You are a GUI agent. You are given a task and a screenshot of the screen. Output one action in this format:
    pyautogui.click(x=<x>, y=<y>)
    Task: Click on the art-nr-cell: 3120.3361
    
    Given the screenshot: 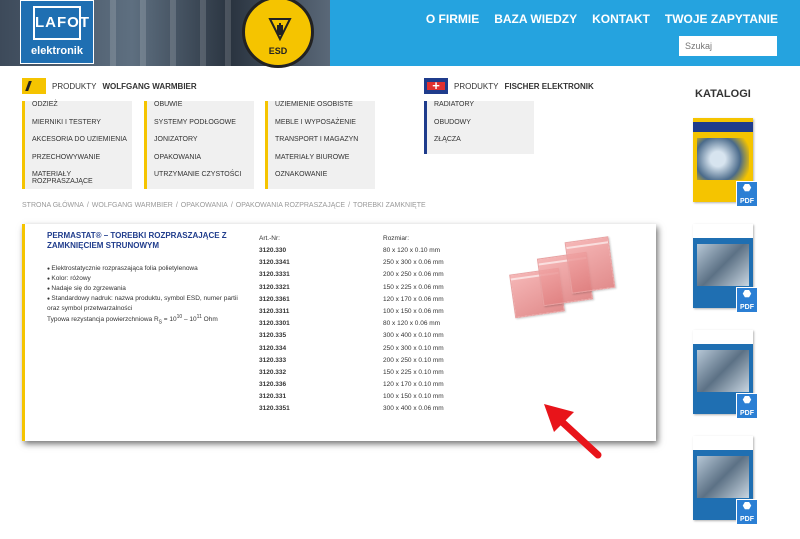 What is the action you would take?
    pyautogui.click(x=274, y=299)
    